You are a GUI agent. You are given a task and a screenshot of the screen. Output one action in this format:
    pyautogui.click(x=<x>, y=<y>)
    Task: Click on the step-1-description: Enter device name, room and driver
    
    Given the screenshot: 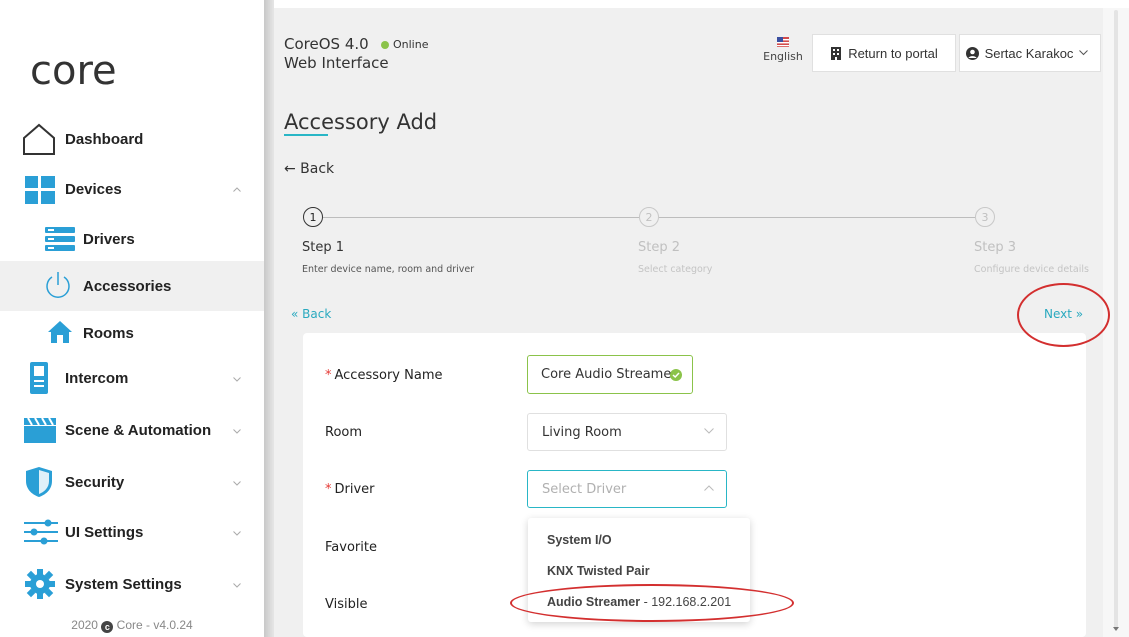 What is the action you would take?
    pyautogui.click(x=388, y=269)
    